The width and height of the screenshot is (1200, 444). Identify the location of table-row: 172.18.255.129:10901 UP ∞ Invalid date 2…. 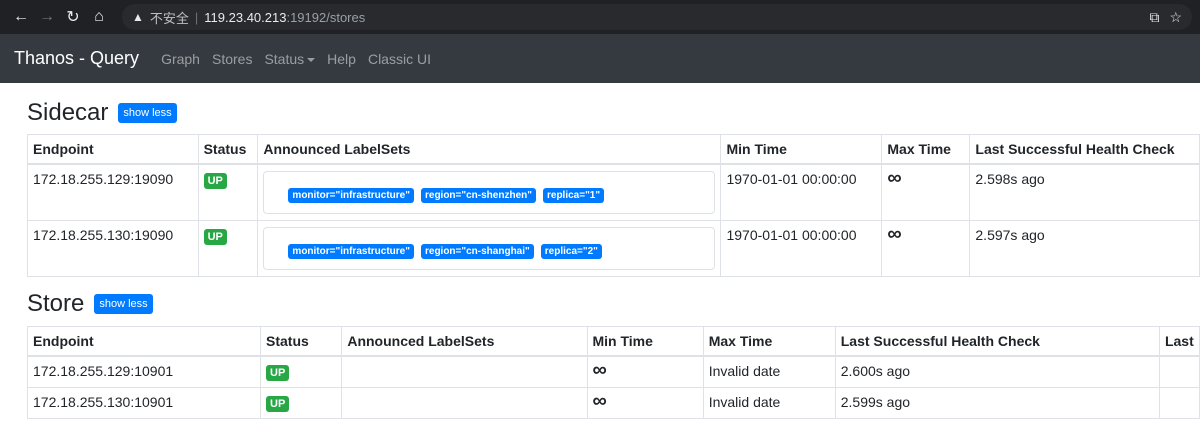
(613, 371).